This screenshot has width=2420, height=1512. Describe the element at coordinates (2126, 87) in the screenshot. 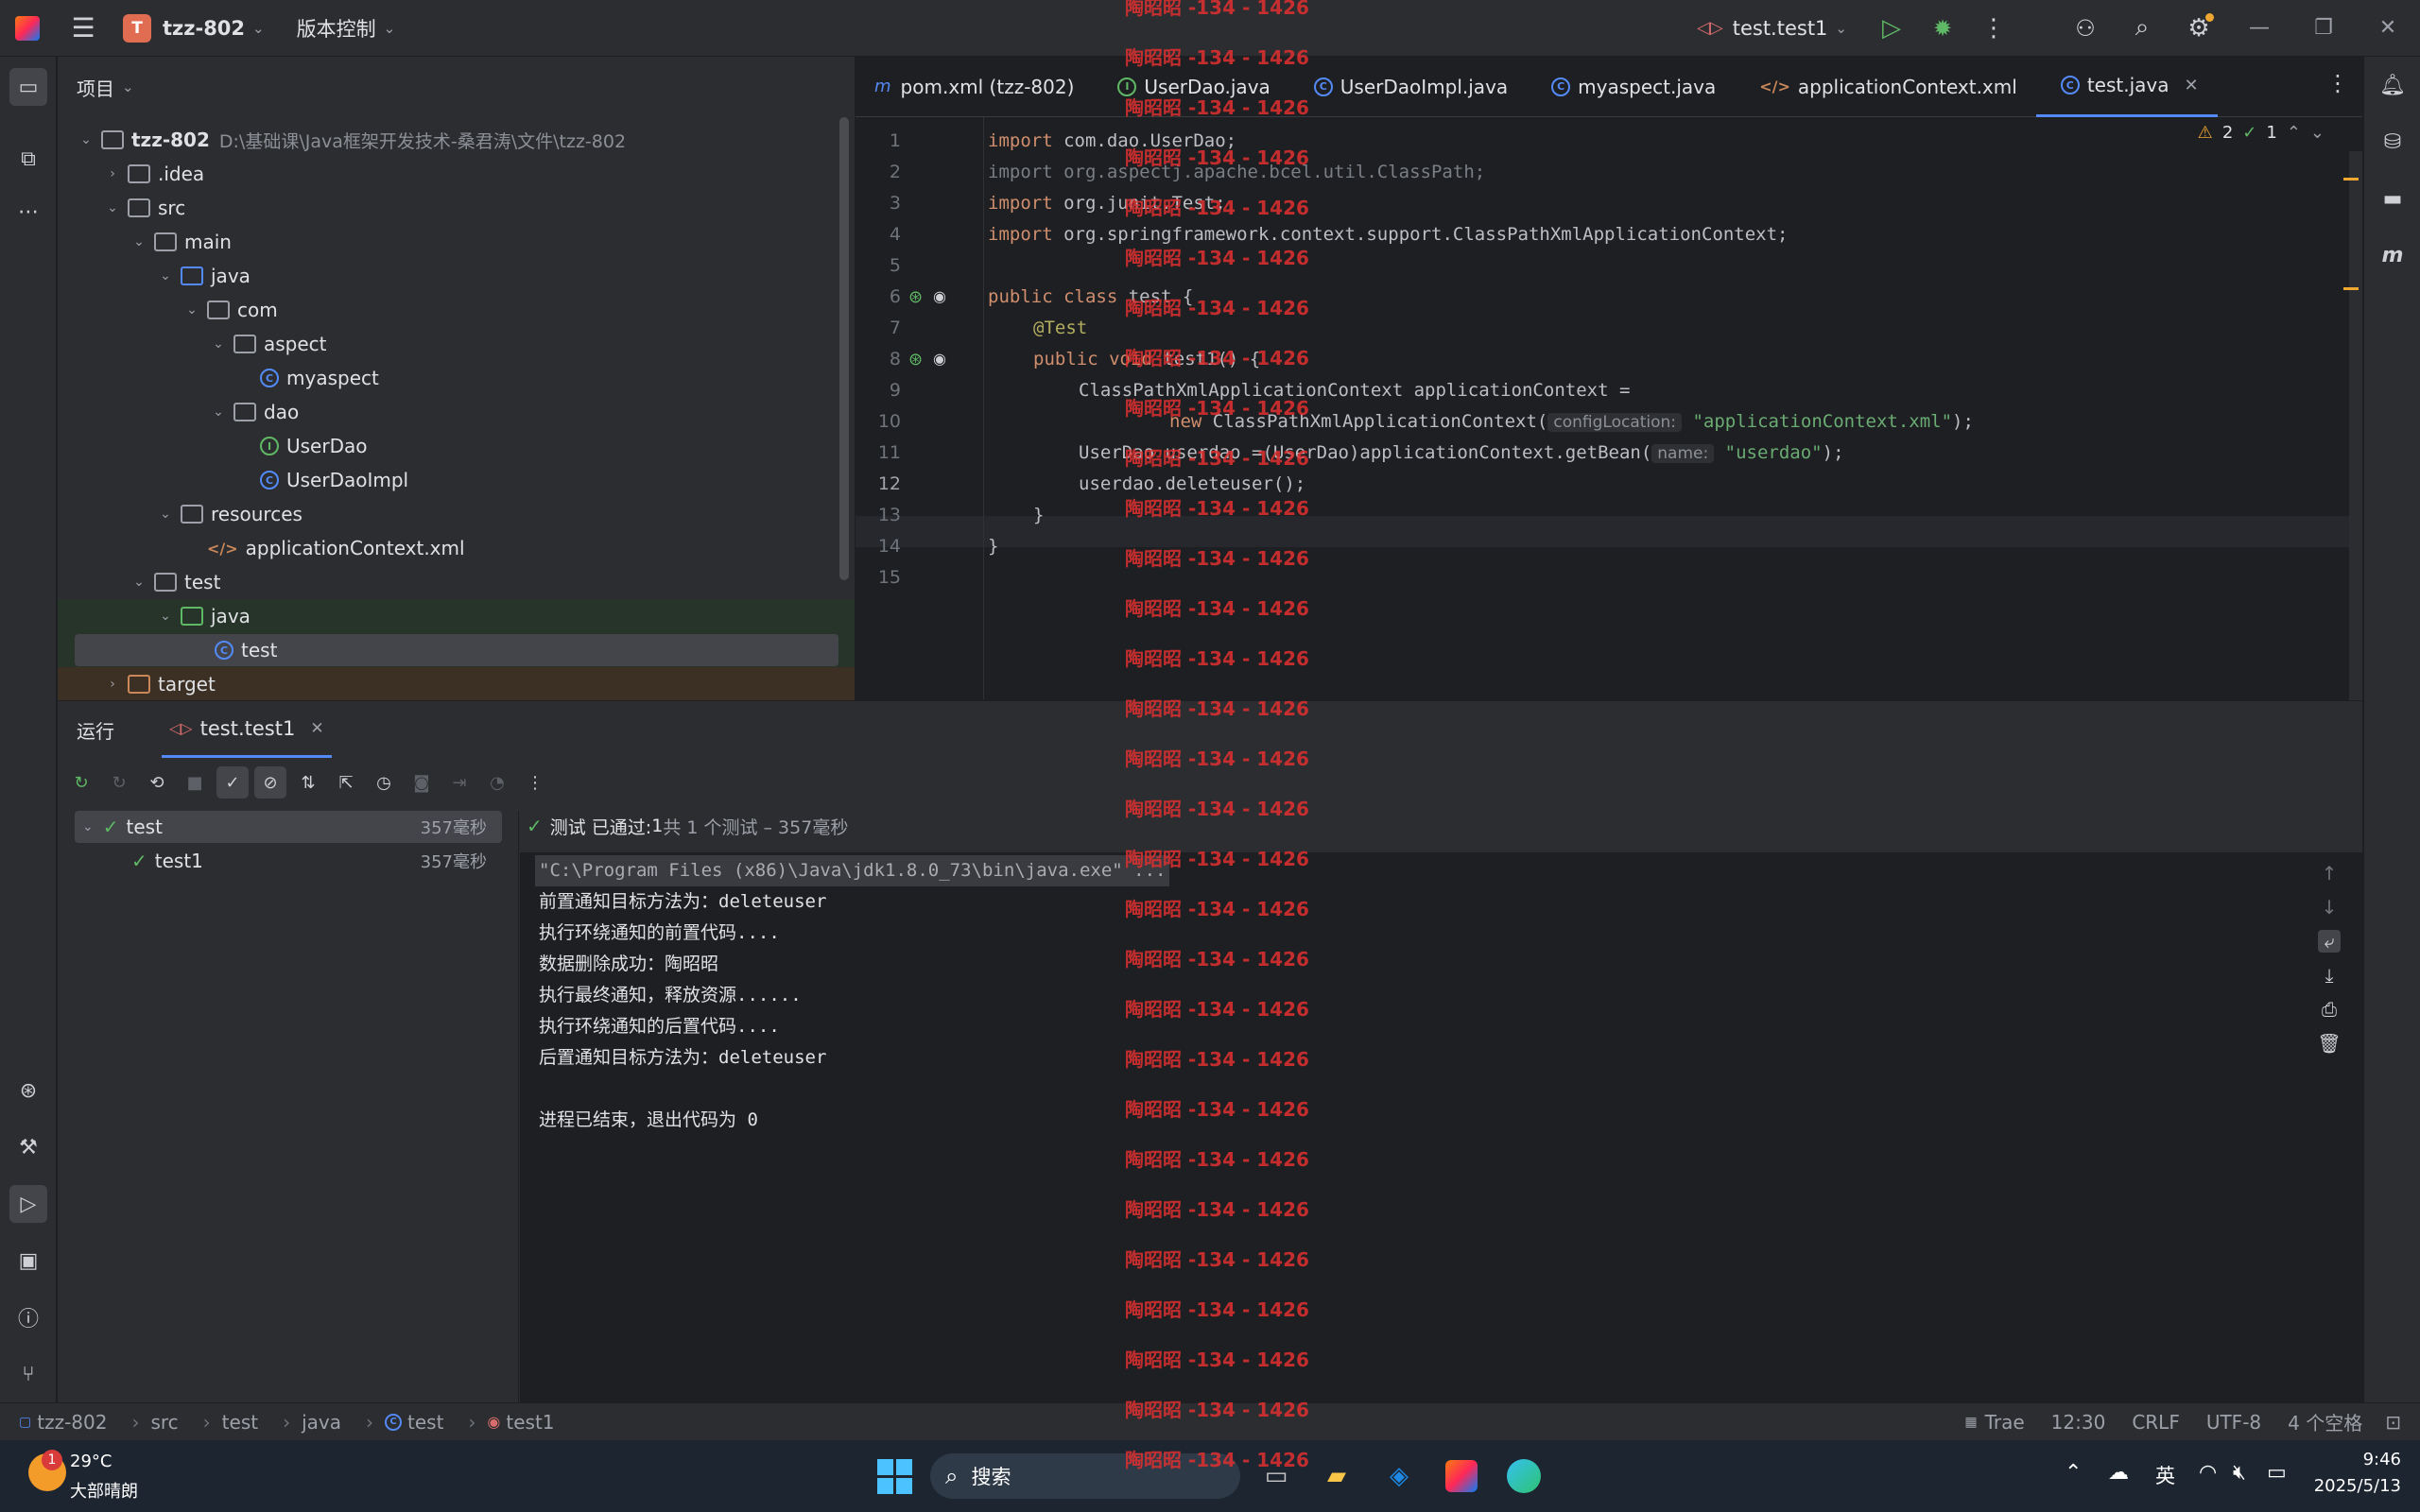

I see `tab-test-java: Ctest.java ✕` at that location.